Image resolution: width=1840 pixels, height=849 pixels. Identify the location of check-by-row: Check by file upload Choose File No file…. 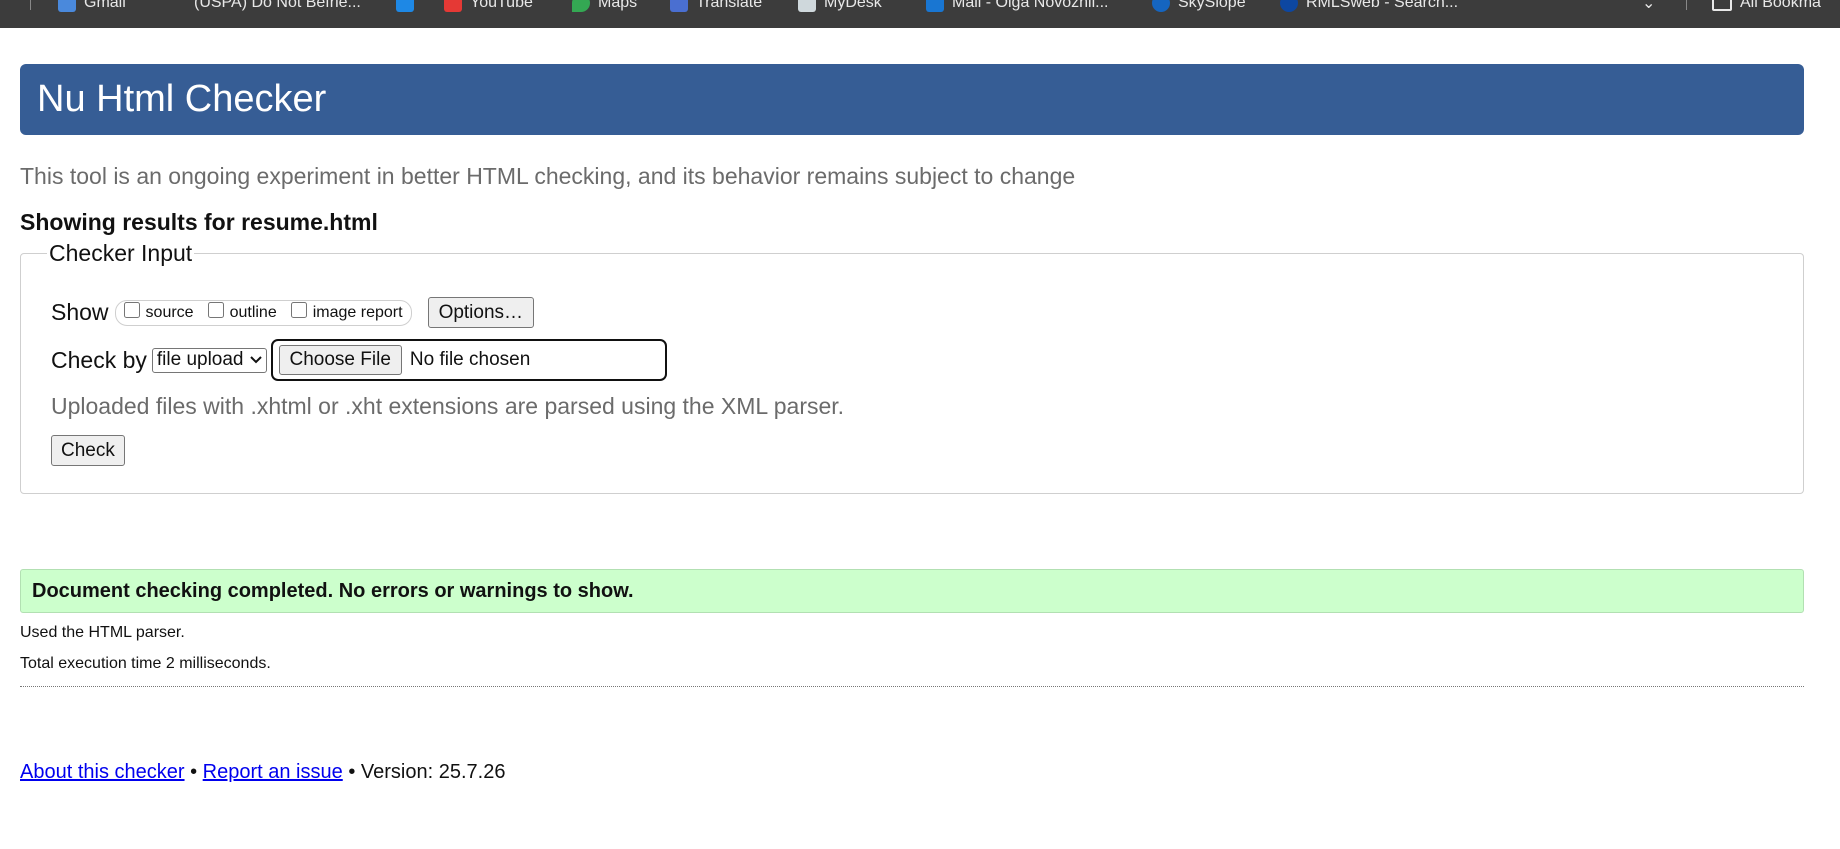
(359, 360).